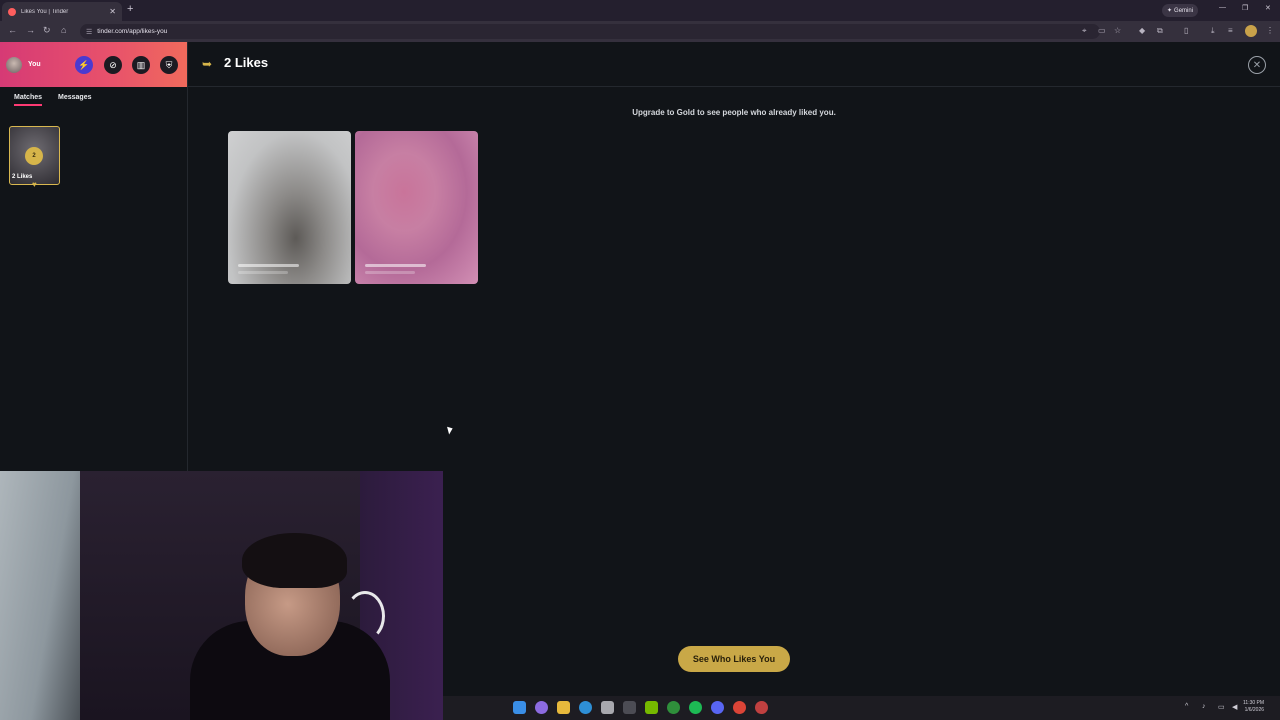 This screenshot has height=720, width=1280. Describe the element at coordinates (563, 707) in the screenshot. I see `file-explorer-icon` at that location.